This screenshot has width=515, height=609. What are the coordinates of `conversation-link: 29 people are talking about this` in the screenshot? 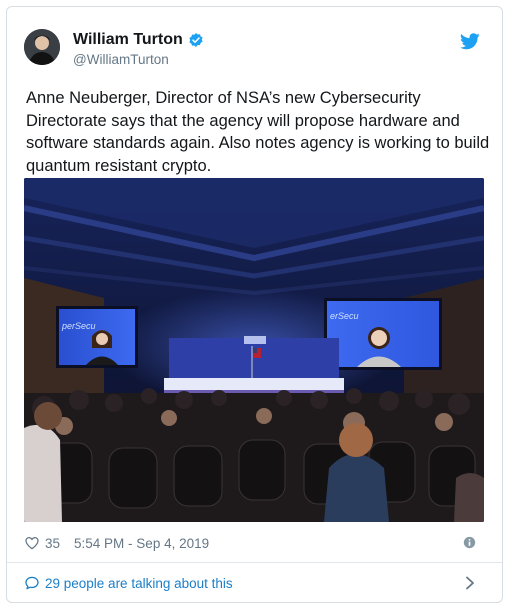 It's located at (254, 583).